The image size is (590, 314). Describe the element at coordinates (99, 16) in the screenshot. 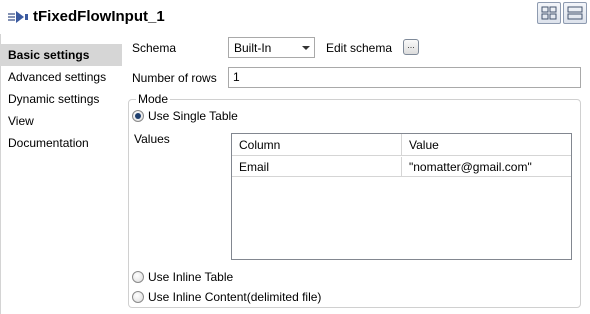

I see `component-title: tFixedFlowInput_1` at that location.